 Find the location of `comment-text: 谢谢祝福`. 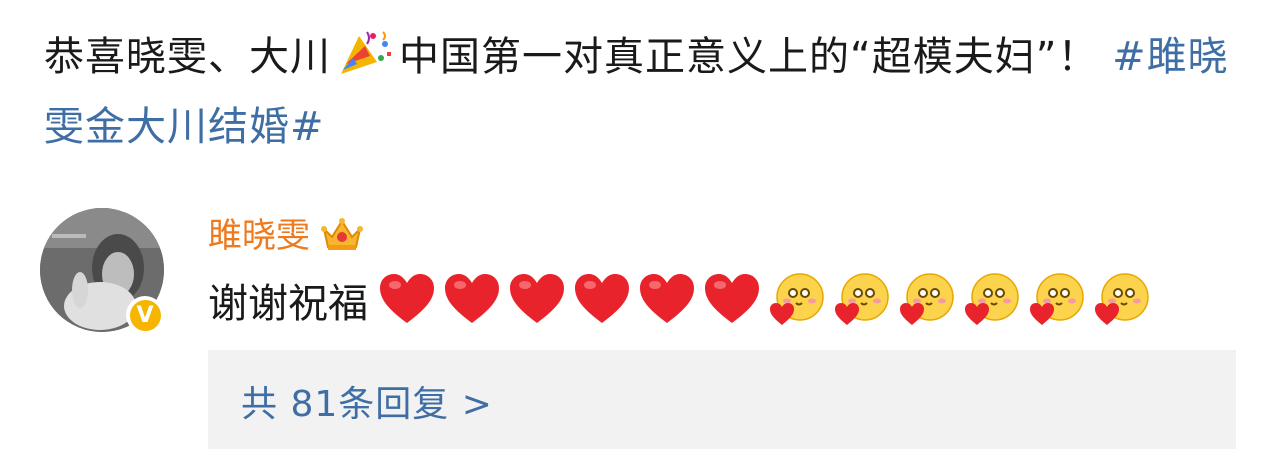

comment-text: 谢谢祝福 is located at coordinates (288, 304).